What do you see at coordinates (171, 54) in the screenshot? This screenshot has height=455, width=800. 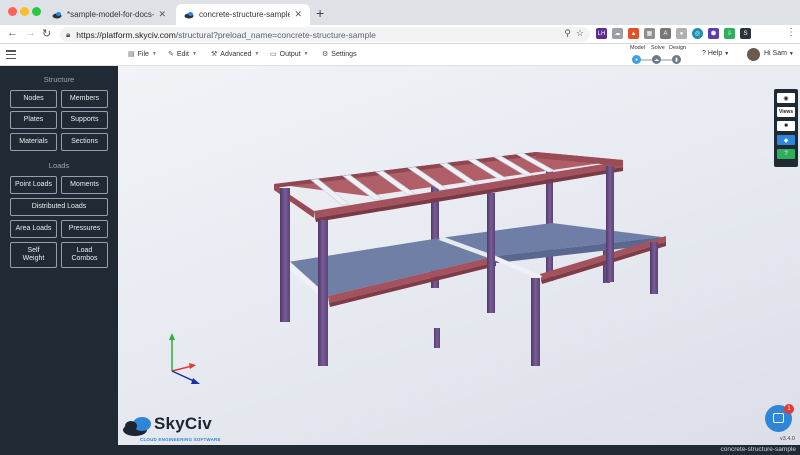 I see `pencil-icon: ✎` at bounding box center [171, 54].